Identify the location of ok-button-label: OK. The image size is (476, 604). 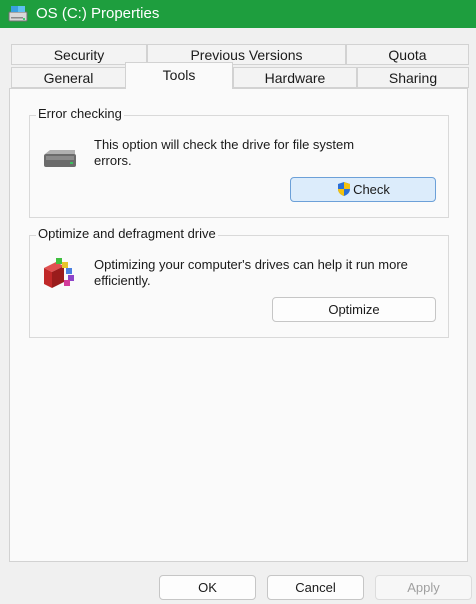
(207, 587).